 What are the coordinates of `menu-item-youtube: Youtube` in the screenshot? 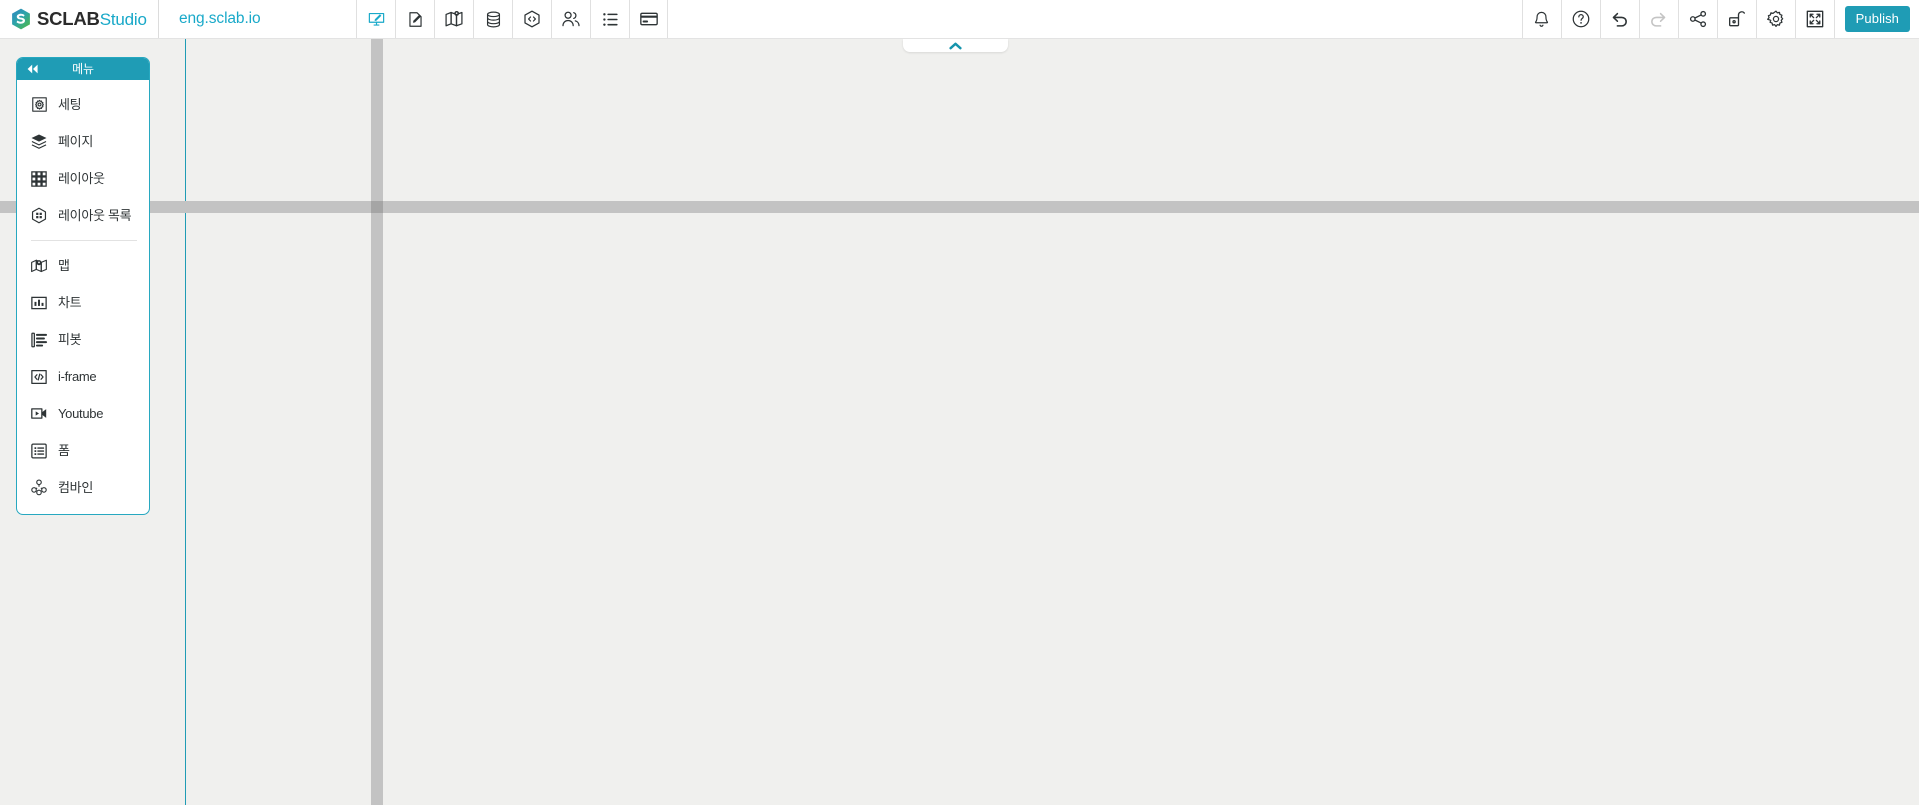 It's located at (83, 413).